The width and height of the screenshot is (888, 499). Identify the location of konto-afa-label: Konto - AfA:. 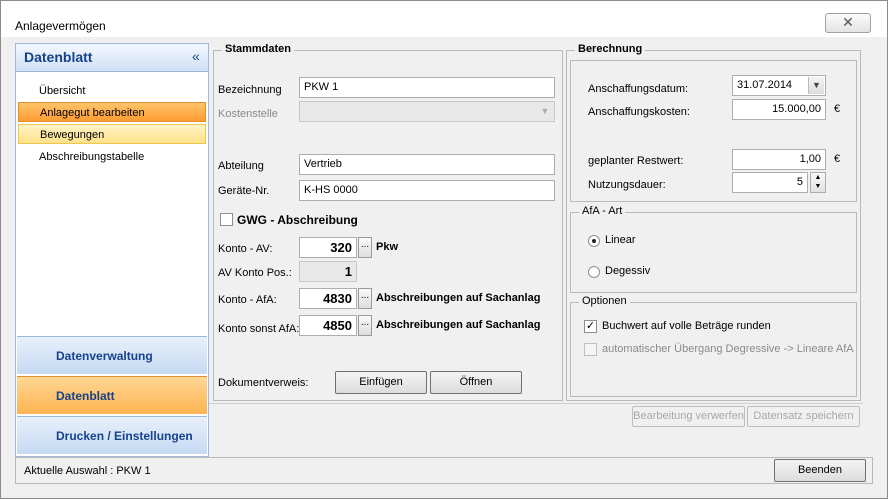
(247, 300).